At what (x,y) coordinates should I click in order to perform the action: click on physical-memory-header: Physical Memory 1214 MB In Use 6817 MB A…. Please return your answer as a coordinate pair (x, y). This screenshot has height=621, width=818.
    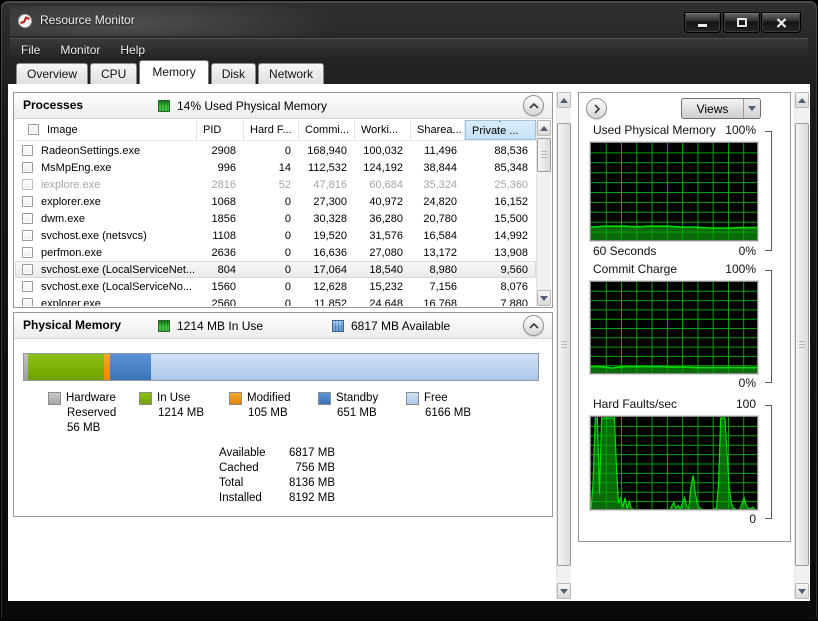
    Looking at the image, I should click on (283, 326).